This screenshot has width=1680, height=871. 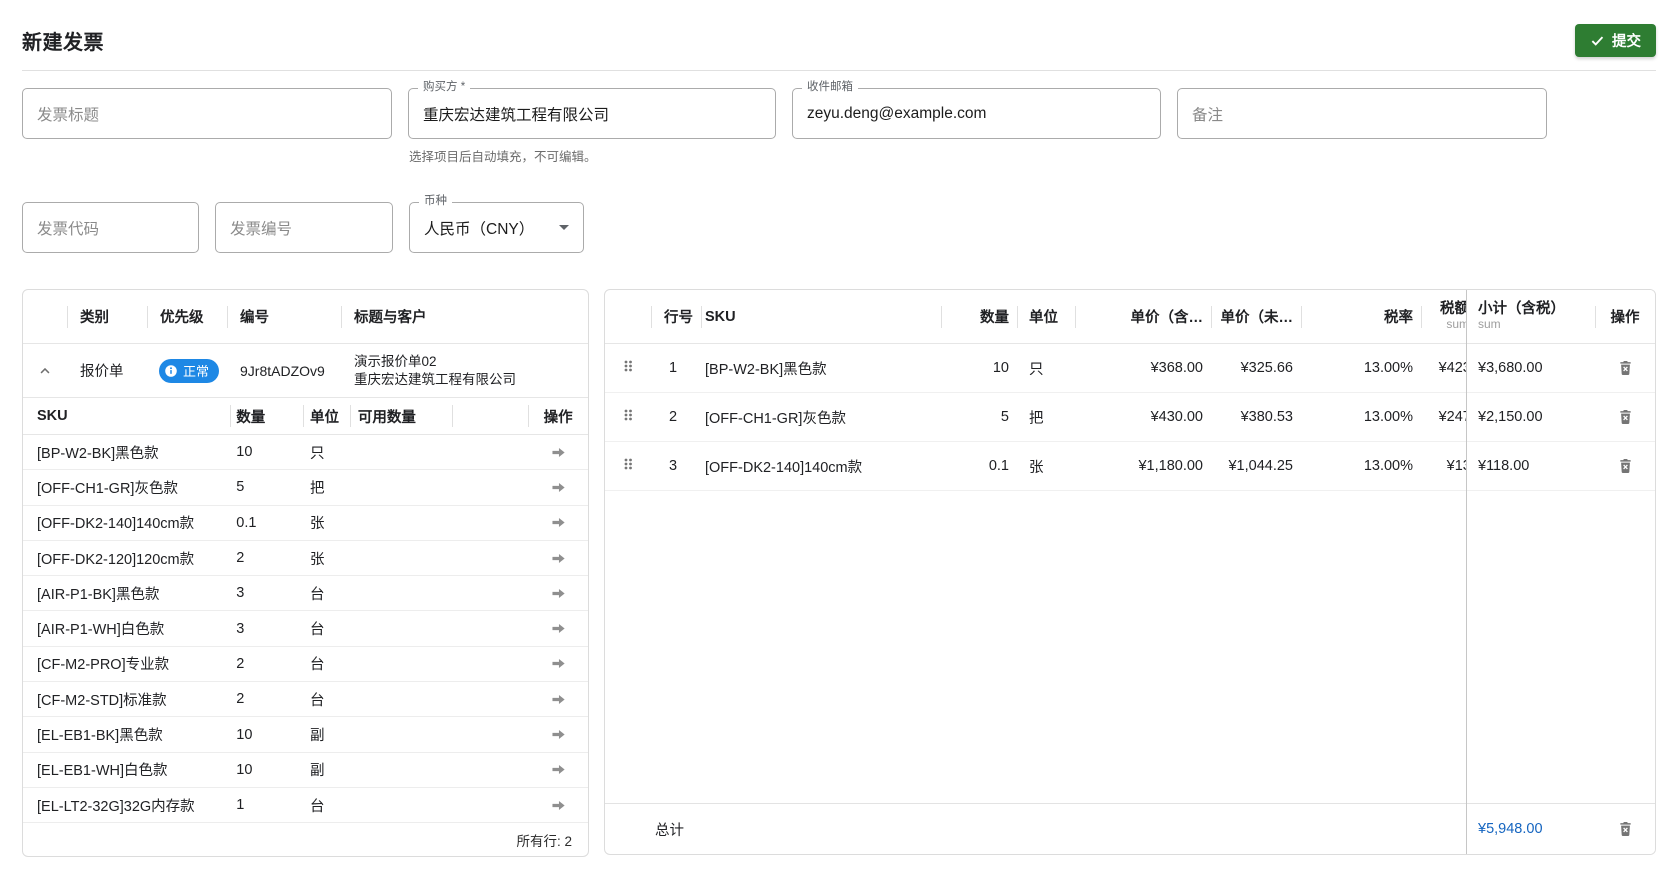 I want to click on currency-label: 币种, so click(x=435, y=202).